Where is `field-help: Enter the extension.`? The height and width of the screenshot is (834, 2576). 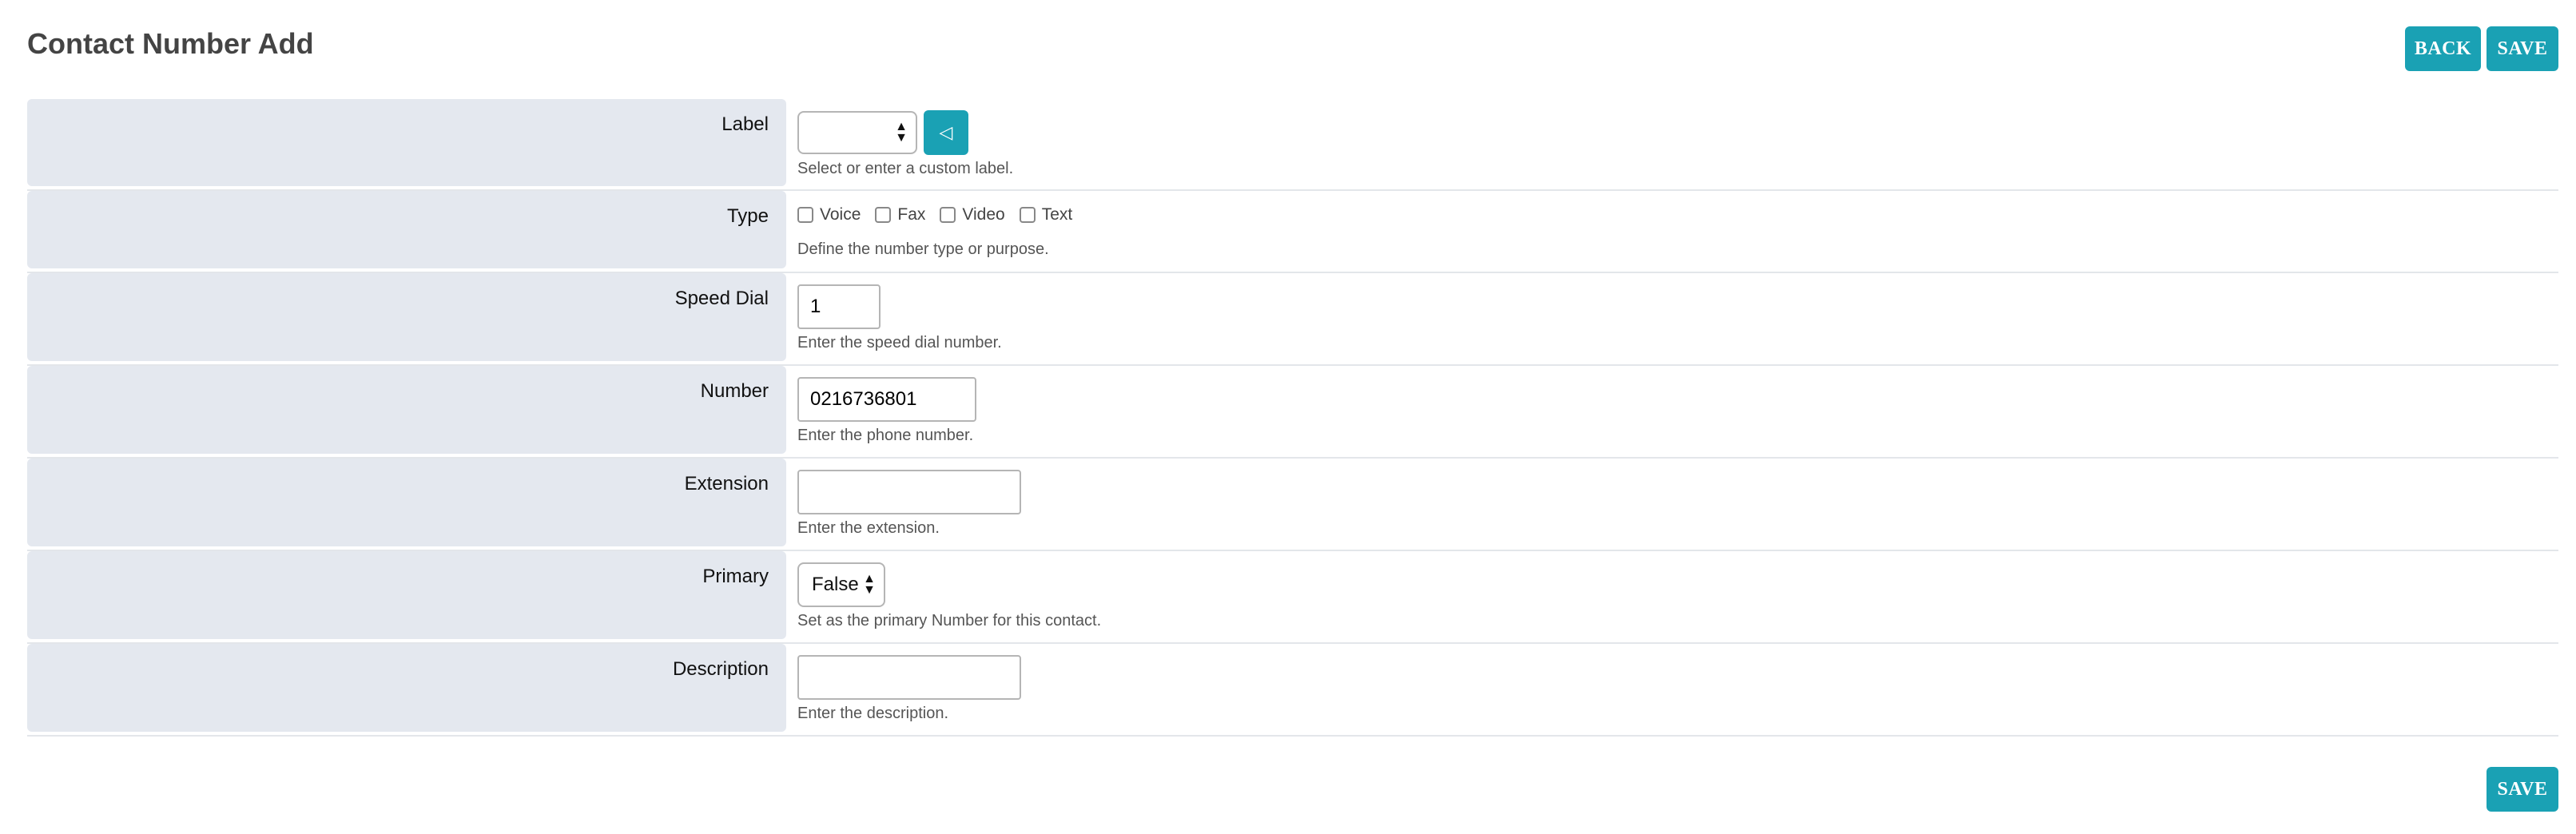 field-help: Enter the extension. is located at coordinates (868, 528).